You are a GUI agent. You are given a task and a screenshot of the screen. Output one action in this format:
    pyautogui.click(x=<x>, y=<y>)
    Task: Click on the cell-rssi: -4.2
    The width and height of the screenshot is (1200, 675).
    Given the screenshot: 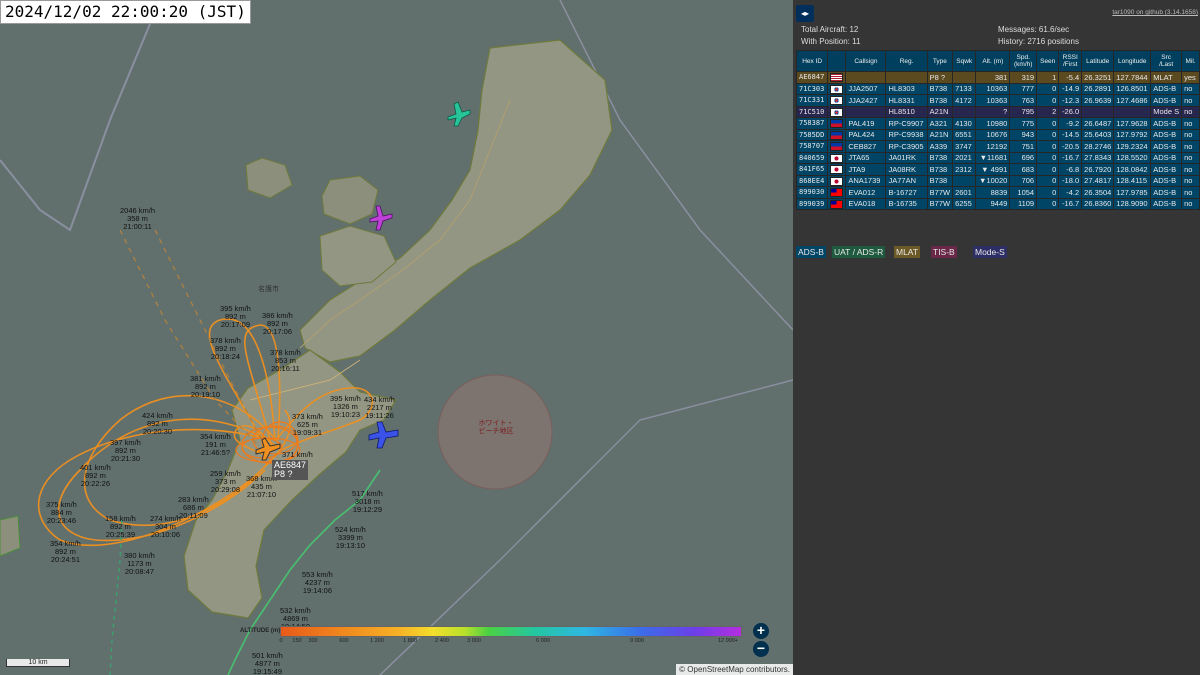 What is the action you would take?
    pyautogui.click(x=1070, y=192)
    